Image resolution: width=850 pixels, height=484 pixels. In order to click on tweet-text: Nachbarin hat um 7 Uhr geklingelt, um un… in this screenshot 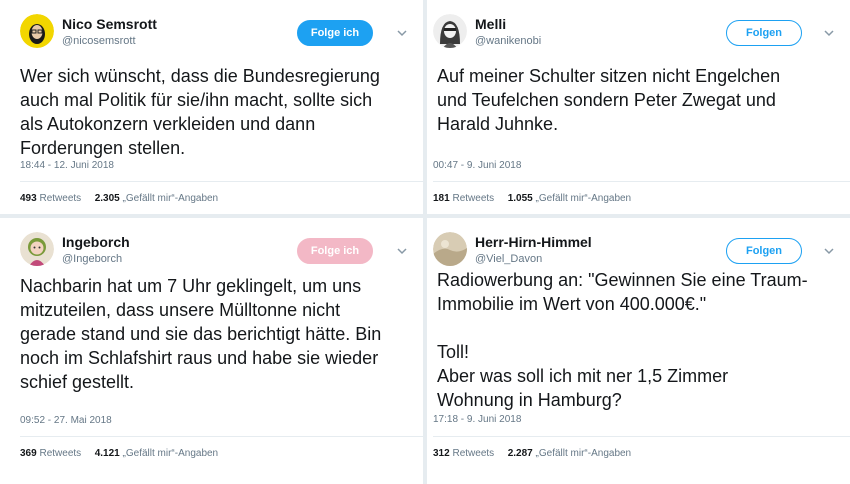, I will do `click(201, 334)`.